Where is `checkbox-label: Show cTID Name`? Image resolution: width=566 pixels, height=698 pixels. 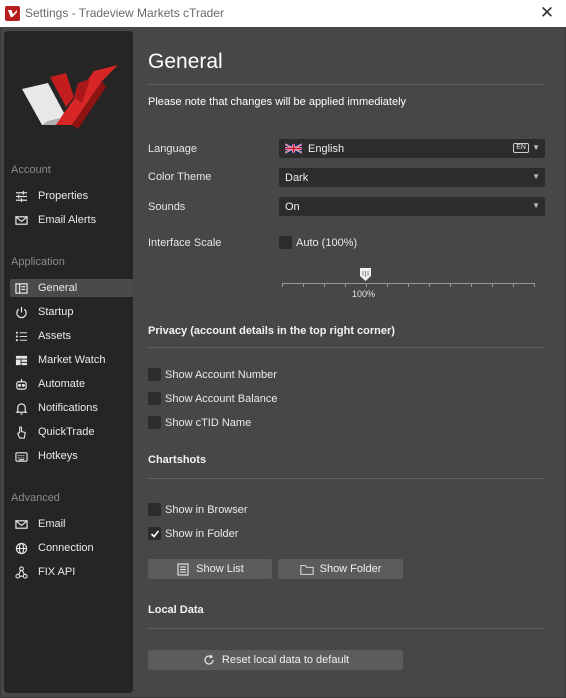
checkbox-label: Show cTID Name is located at coordinates (208, 422).